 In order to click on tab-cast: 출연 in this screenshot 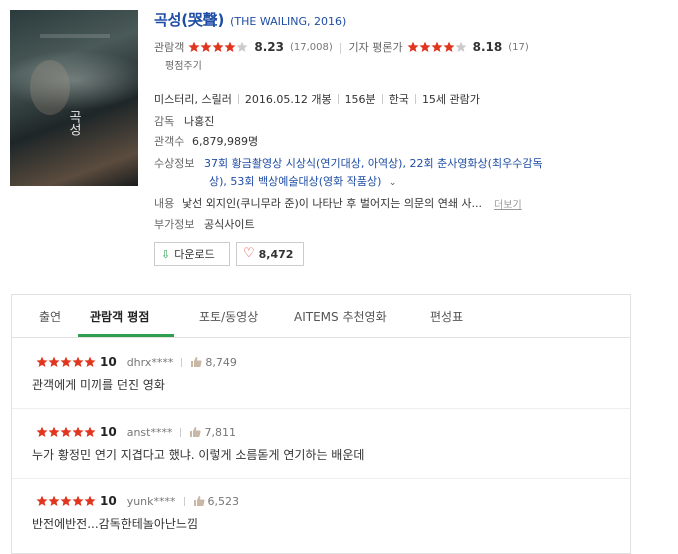, I will do `click(50, 316)`.